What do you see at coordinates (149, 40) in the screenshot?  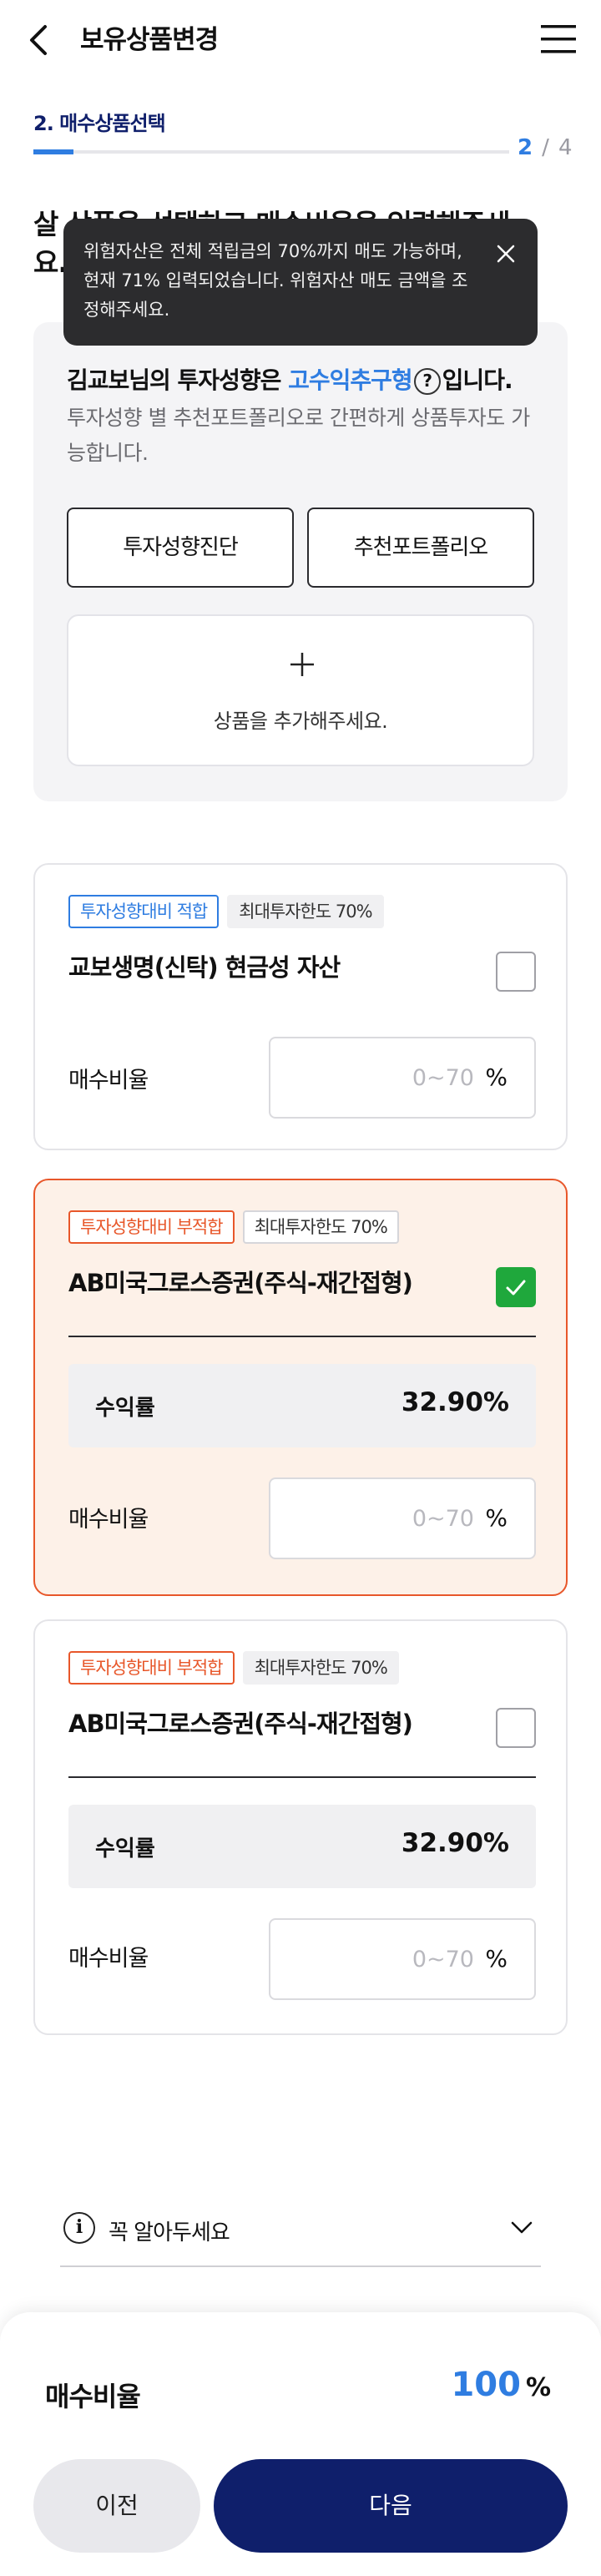 I see `page-header-title: 보유상품변경` at bounding box center [149, 40].